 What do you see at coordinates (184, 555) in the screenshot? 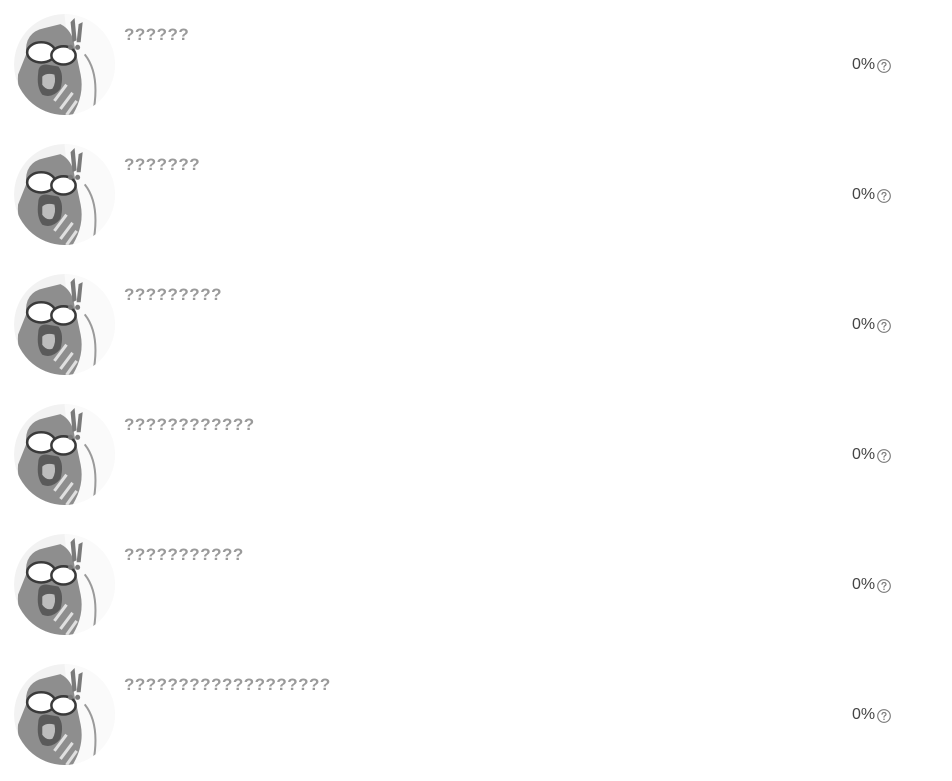
I see `user-name: ???????????` at bounding box center [184, 555].